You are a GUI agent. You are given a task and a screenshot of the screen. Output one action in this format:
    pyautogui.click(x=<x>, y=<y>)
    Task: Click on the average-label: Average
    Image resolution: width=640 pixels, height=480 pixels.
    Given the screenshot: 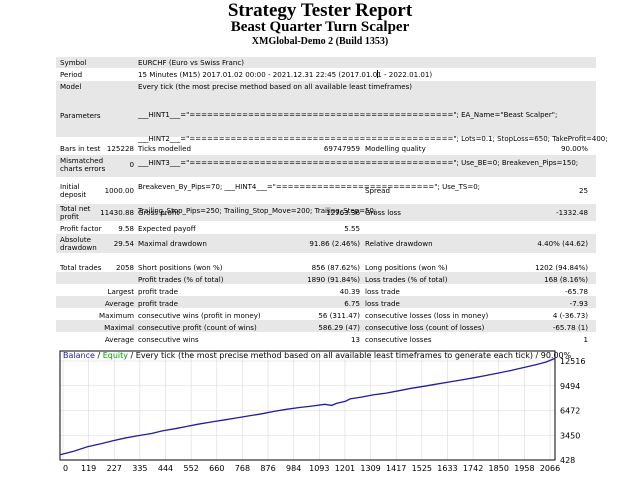 What is the action you would take?
    pyautogui.click(x=119, y=303)
    